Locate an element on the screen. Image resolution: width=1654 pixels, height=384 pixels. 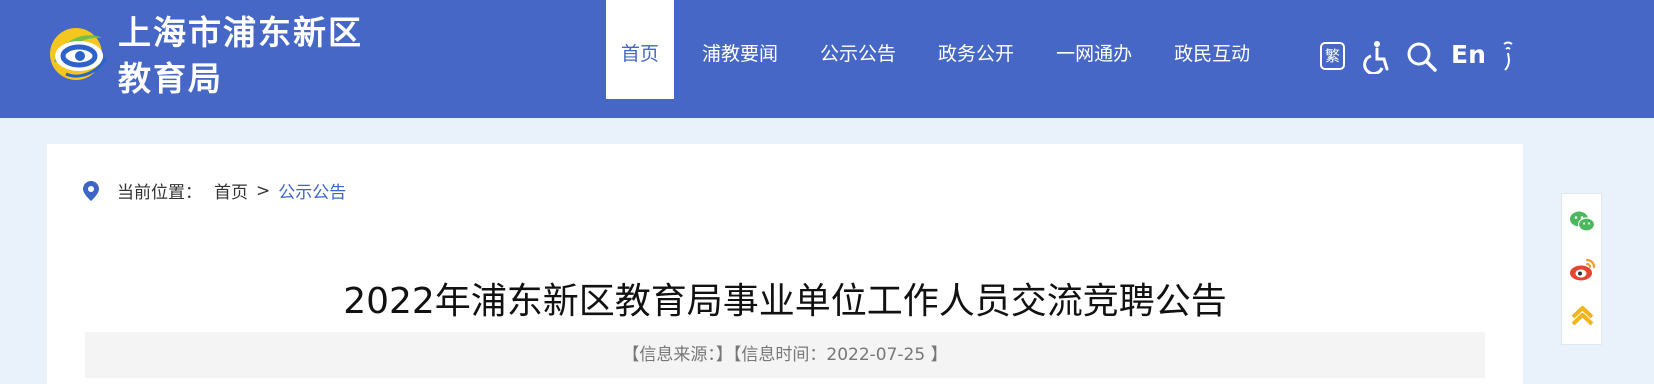
search-icon is located at coordinates (1422, 57).